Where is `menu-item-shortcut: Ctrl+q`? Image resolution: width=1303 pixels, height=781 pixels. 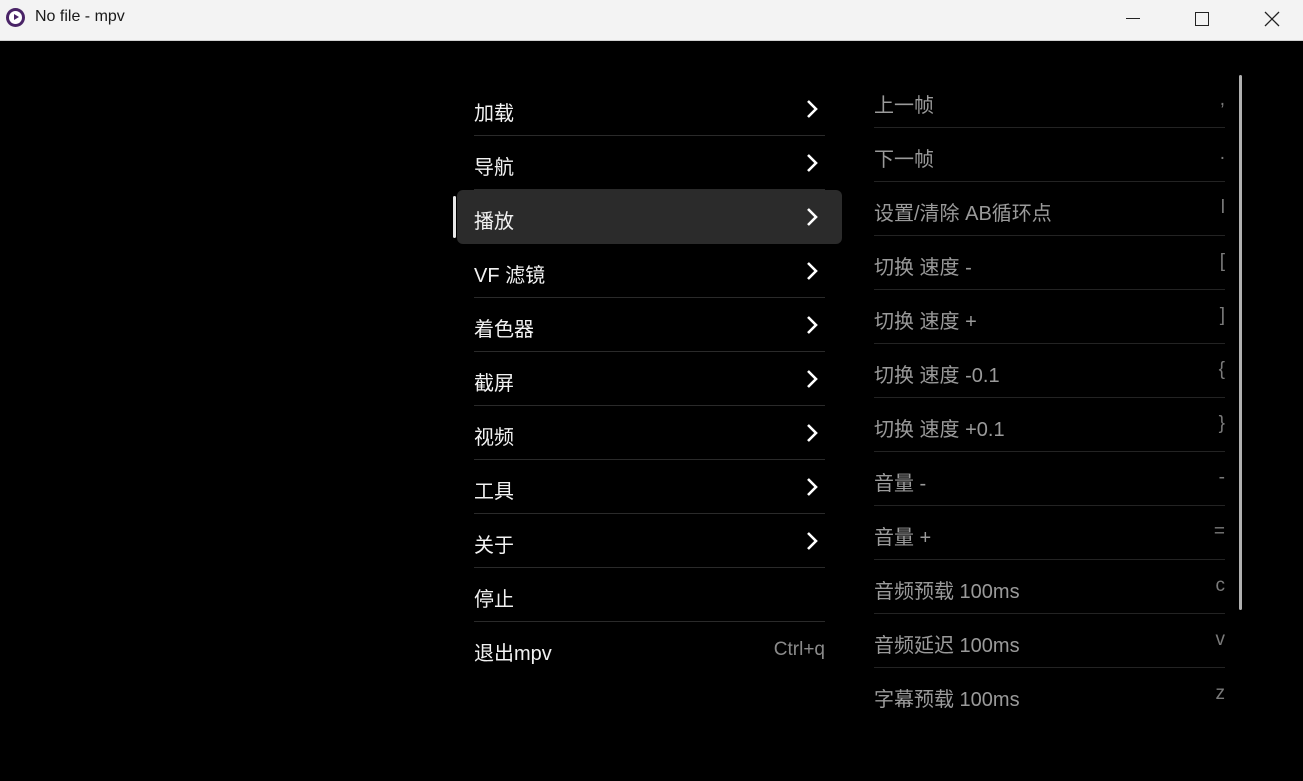
menu-item-shortcut: Ctrl+q is located at coordinates (799, 649).